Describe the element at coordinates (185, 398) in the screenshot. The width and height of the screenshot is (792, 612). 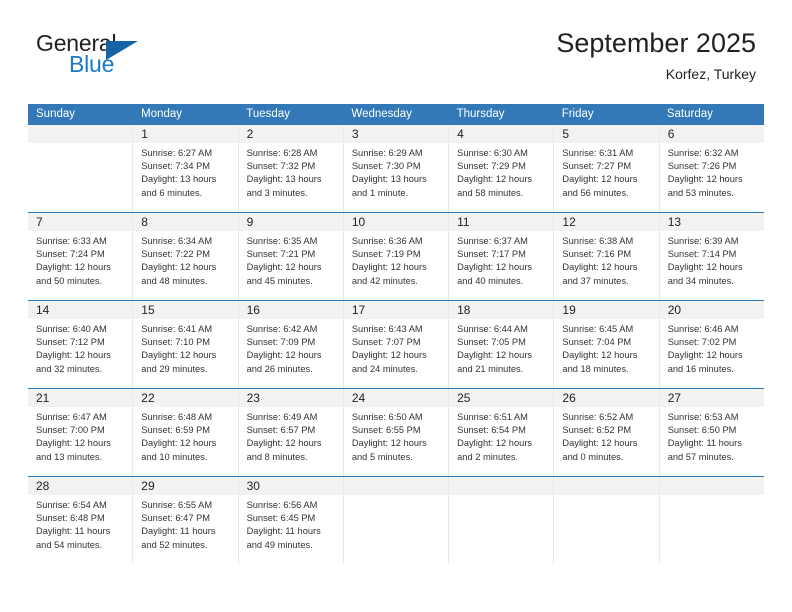
I see `day-number: 22` at that location.